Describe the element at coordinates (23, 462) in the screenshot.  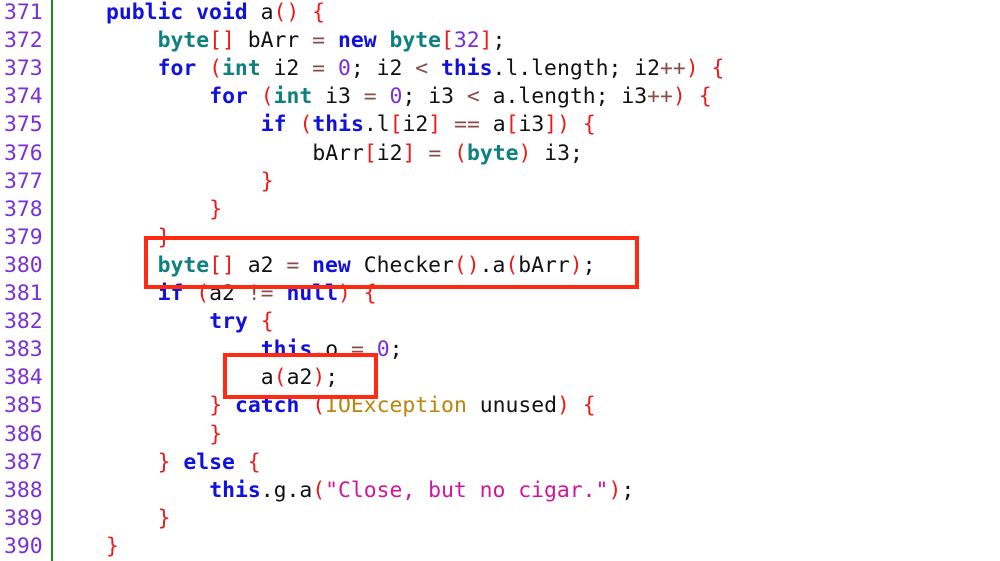
I see `line-number: 387` at that location.